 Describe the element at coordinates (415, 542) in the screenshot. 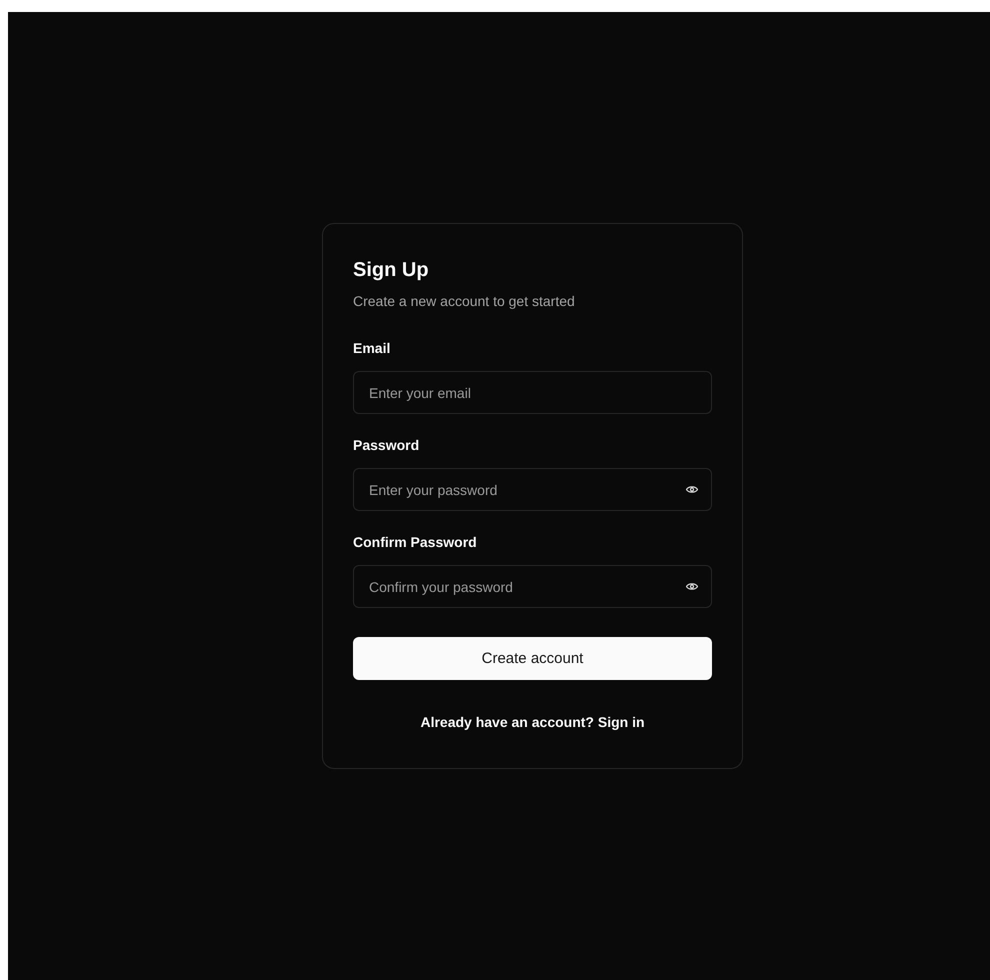

I see `field-label: Confirm Password` at that location.